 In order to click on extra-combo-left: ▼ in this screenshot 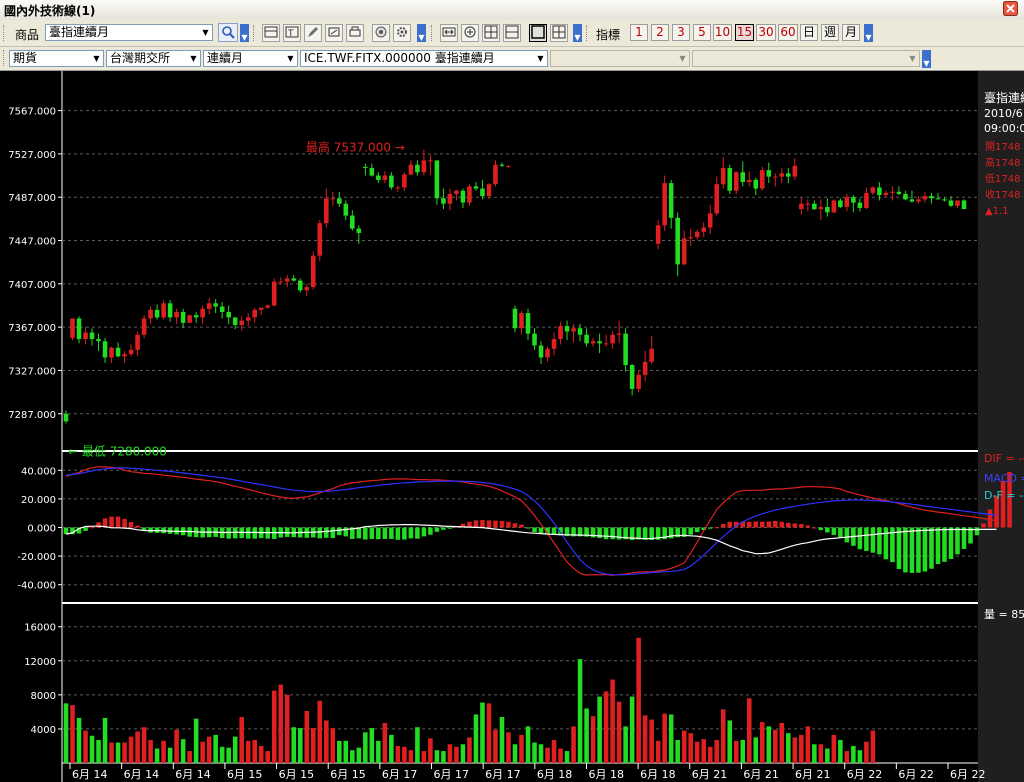, I will do `click(620, 58)`.